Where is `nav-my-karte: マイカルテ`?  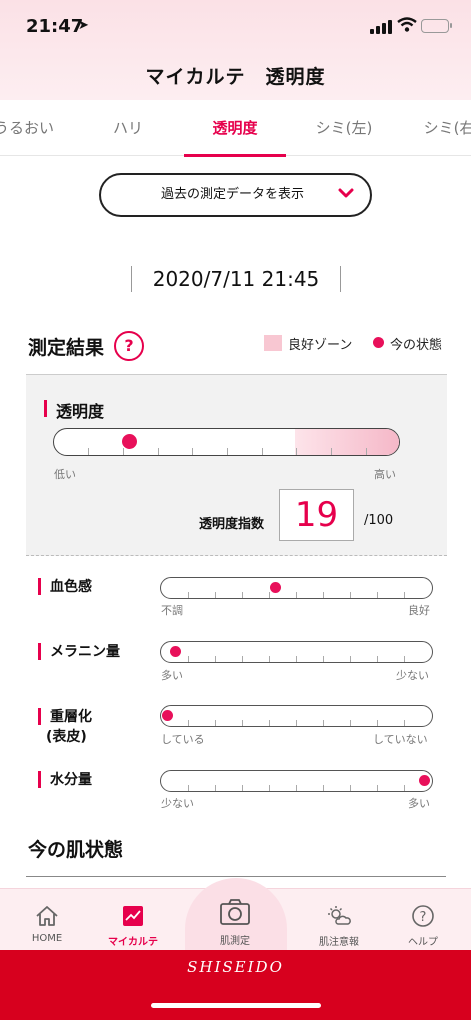 nav-my-karte: マイカルテ is located at coordinates (133, 919).